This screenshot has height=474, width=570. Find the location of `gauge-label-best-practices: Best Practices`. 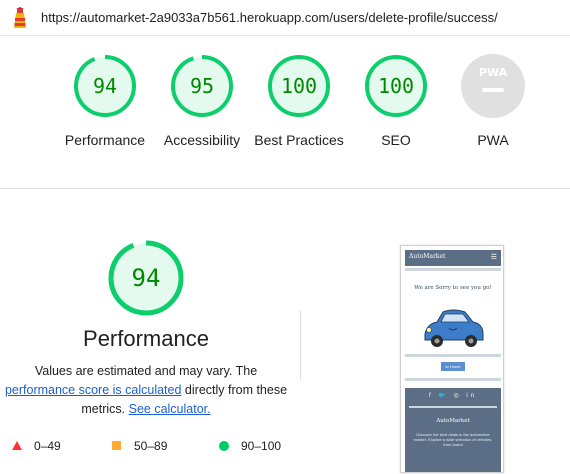

gauge-label-best-practices: Best Practices is located at coordinates (299, 140).